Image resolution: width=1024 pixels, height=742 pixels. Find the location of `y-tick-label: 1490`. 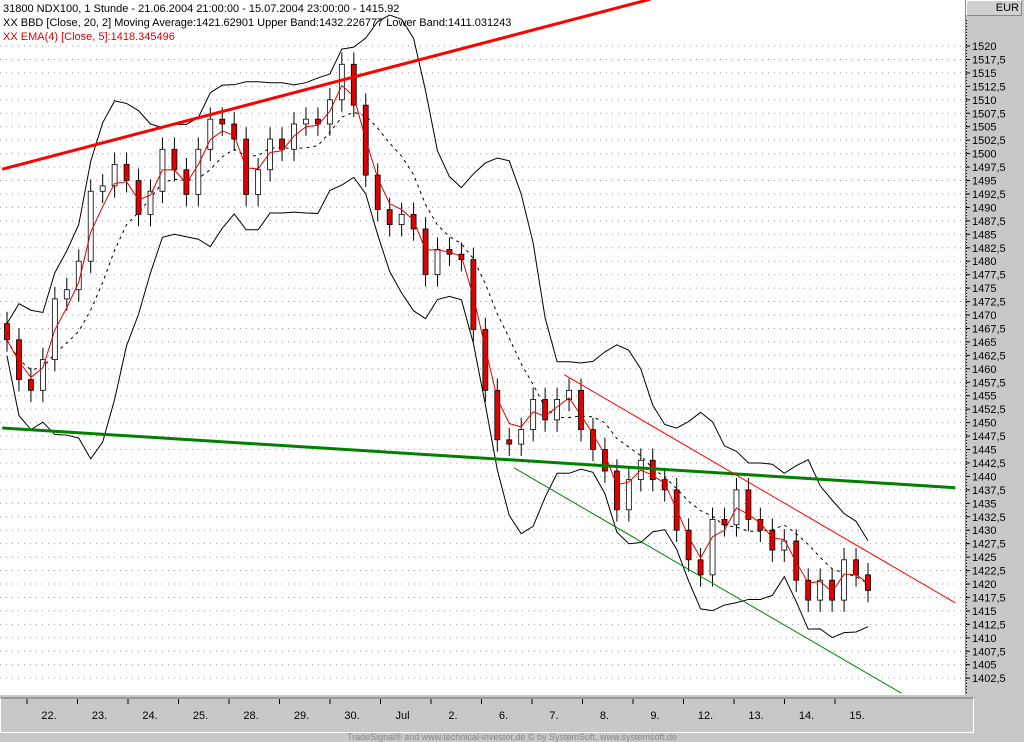

y-tick-label: 1490 is located at coordinates (984, 208).